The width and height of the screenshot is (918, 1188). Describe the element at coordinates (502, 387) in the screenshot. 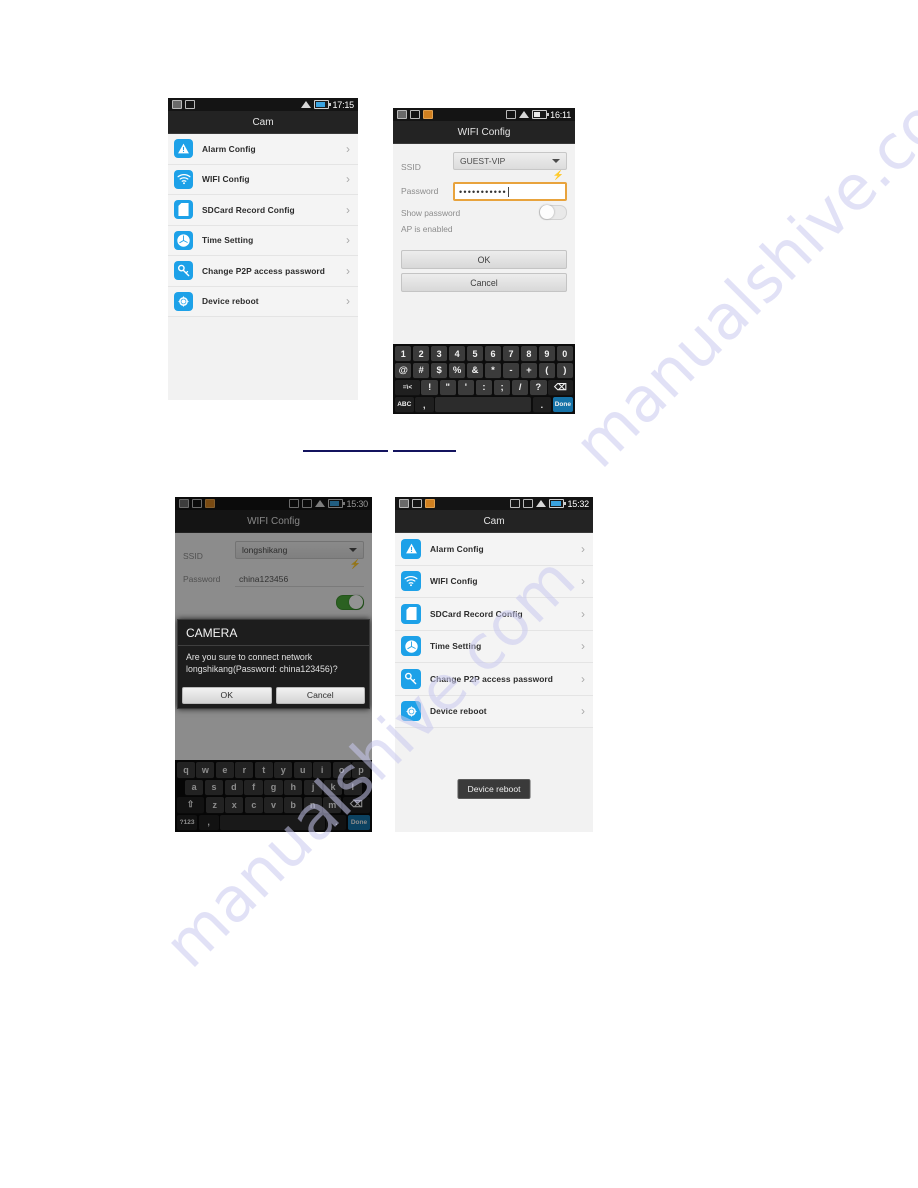

I see `key-semicolon: ;` at that location.